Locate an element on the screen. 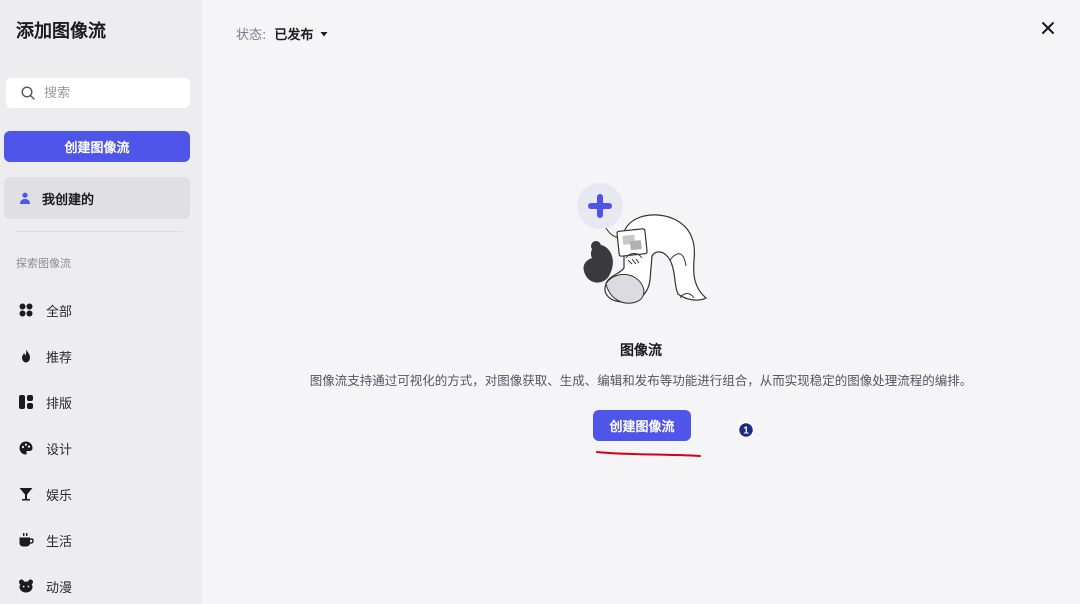 The width and height of the screenshot is (1080, 604). search-icon is located at coordinates (28, 93).